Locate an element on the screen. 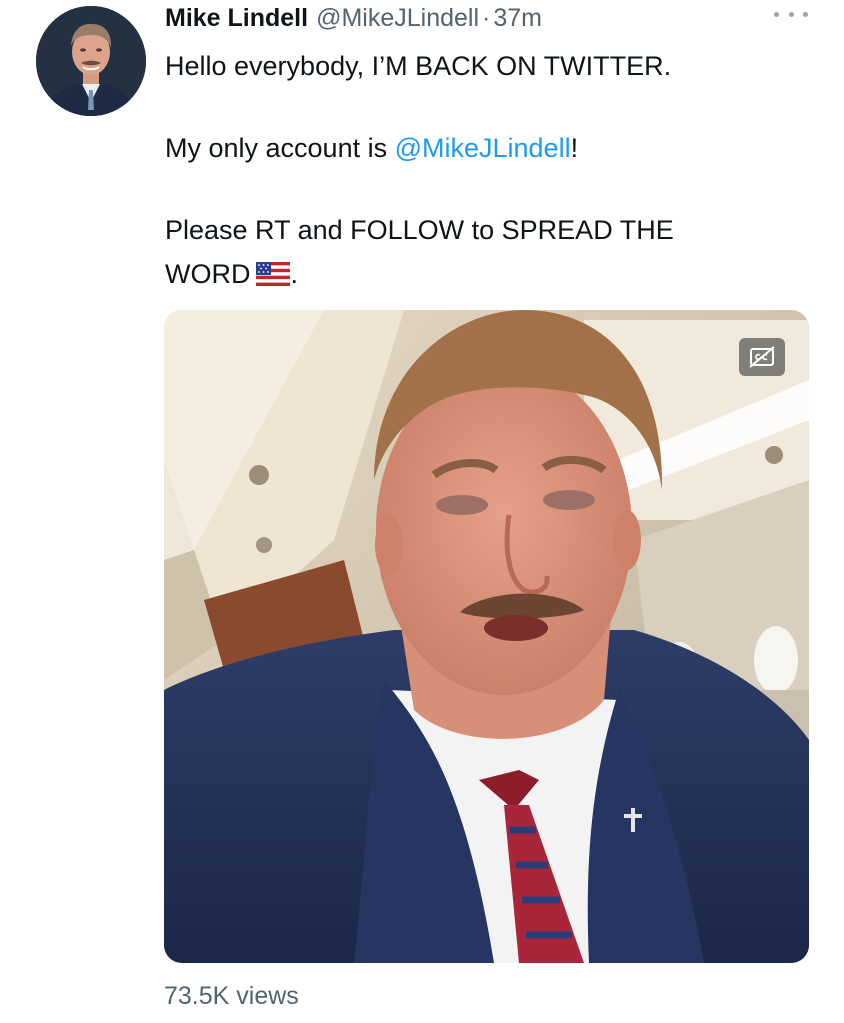 The height and width of the screenshot is (1023, 844). mention-link: @MikeJLindell is located at coordinates (483, 148).